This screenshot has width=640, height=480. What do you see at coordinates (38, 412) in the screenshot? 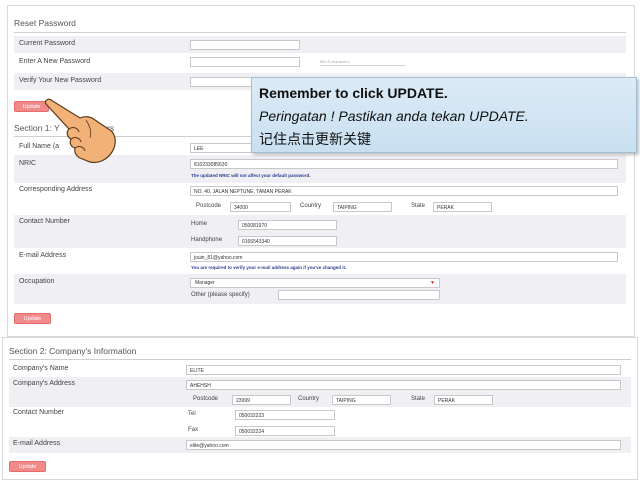
I see `company-contact-label: Contact Number` at bounding box center [38, 412].